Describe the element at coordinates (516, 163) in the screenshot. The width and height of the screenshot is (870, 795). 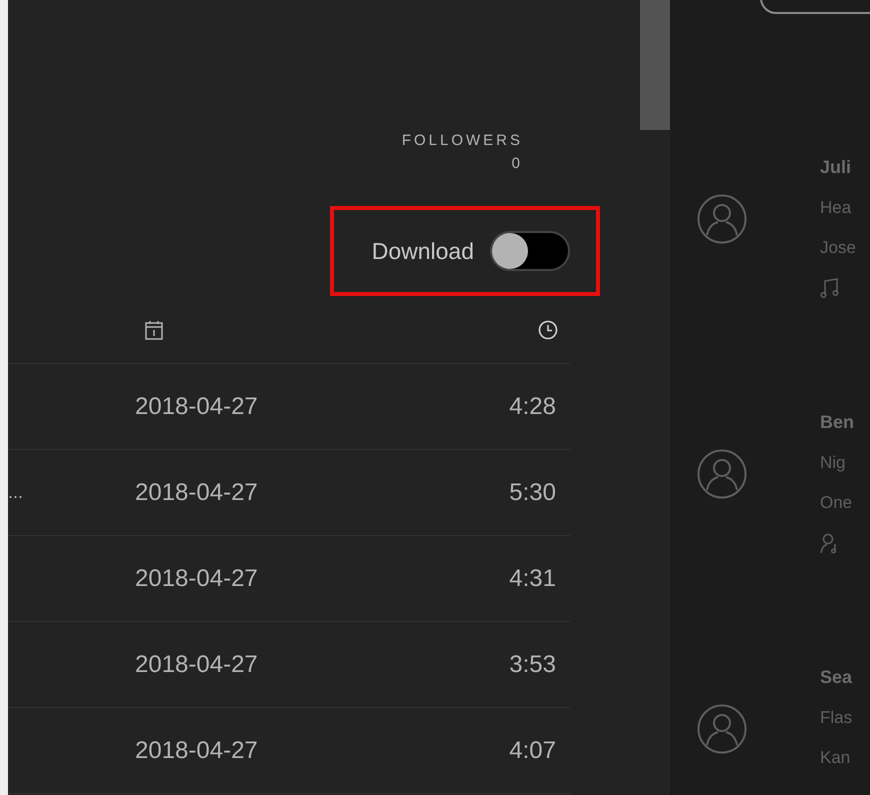
I see `followers-count: 0` at that location.